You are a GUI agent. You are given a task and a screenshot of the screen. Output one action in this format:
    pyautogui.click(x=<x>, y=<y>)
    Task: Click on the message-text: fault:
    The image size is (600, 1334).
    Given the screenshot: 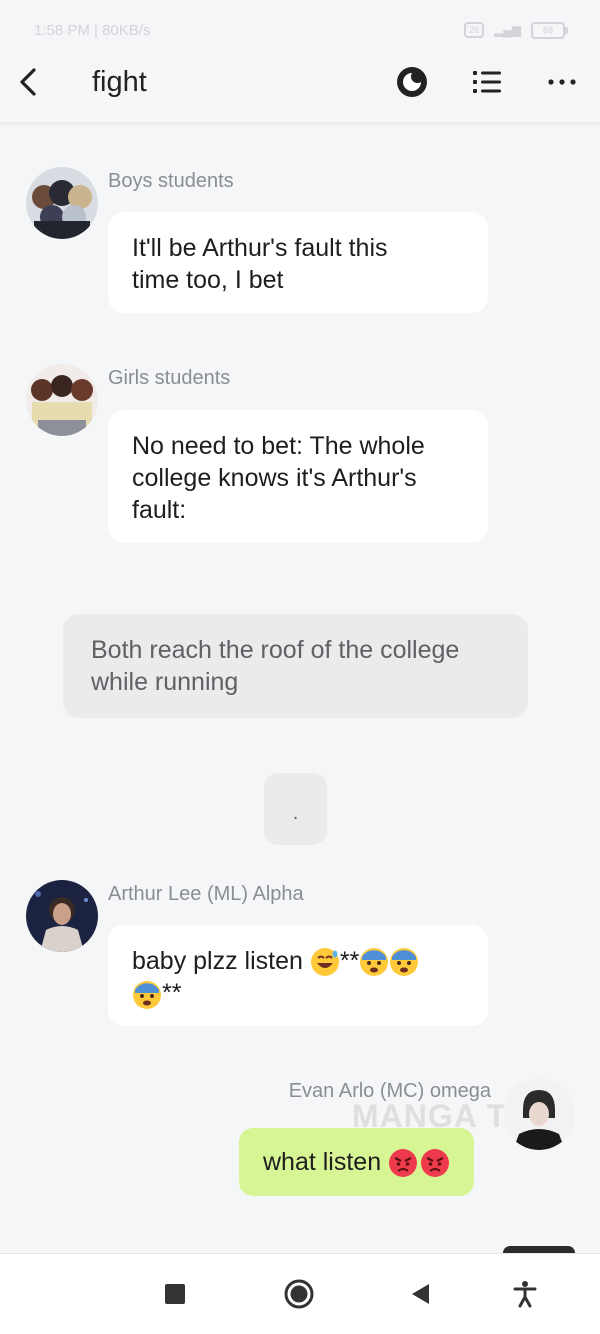 What is the action you would take?
    pyautogui.click(x=159, y=510)
    